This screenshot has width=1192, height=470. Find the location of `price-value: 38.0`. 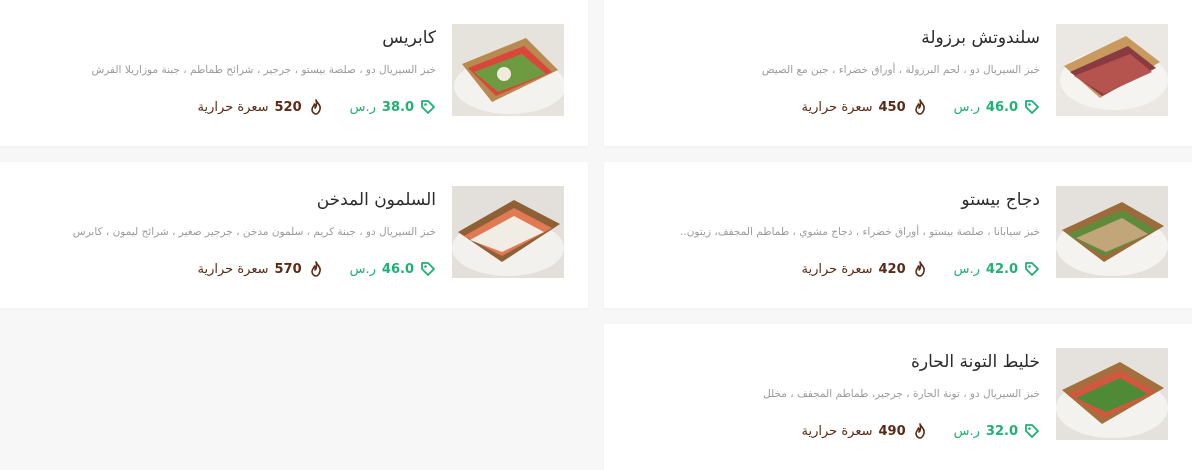

price-value: 38.0 is located at coordinates (397, 107).